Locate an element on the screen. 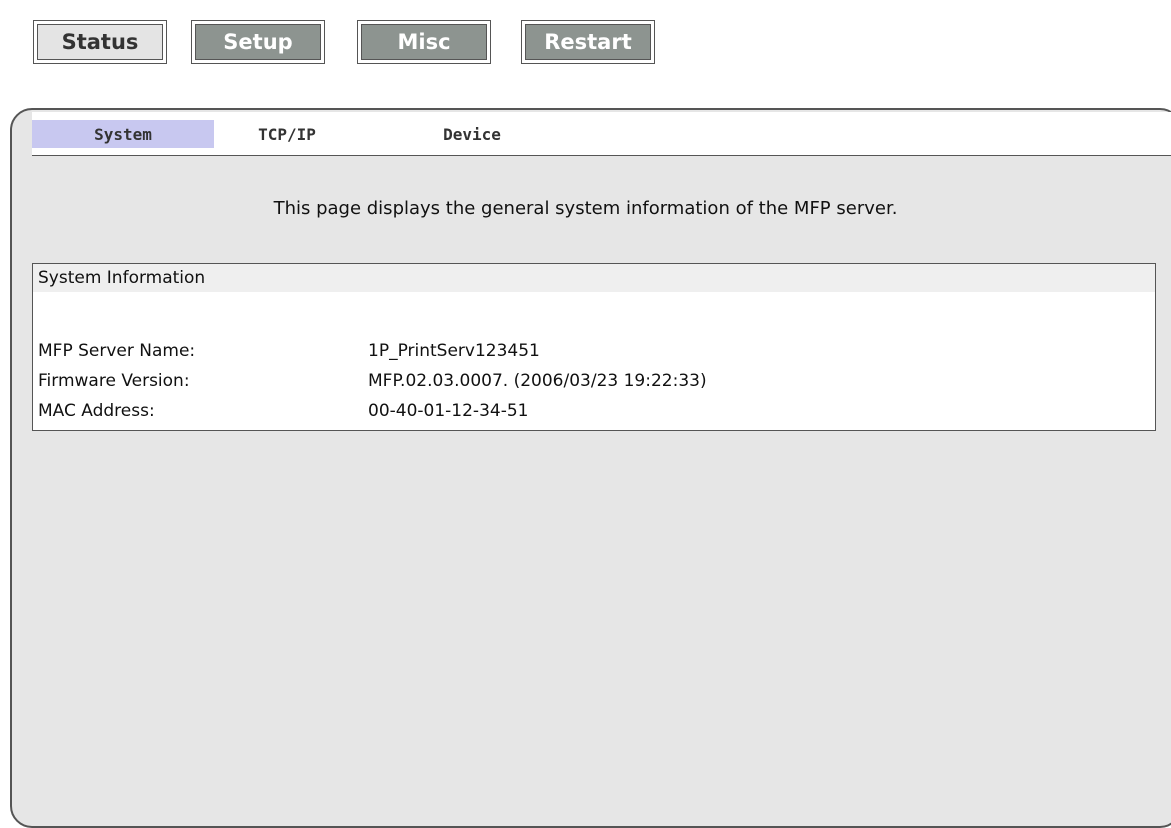 This screenshot has width=1171, height=828. system-information-title: System Information is located at coordinates (594, 278).